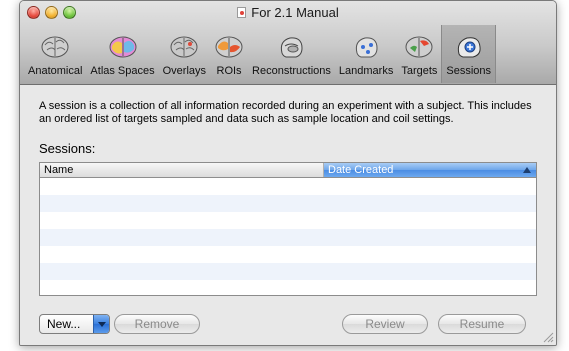 Image resolution: width=569 pixels, height=351 pixels. I want to click on tab-sessions-label: Sessions, so click(469, 71).